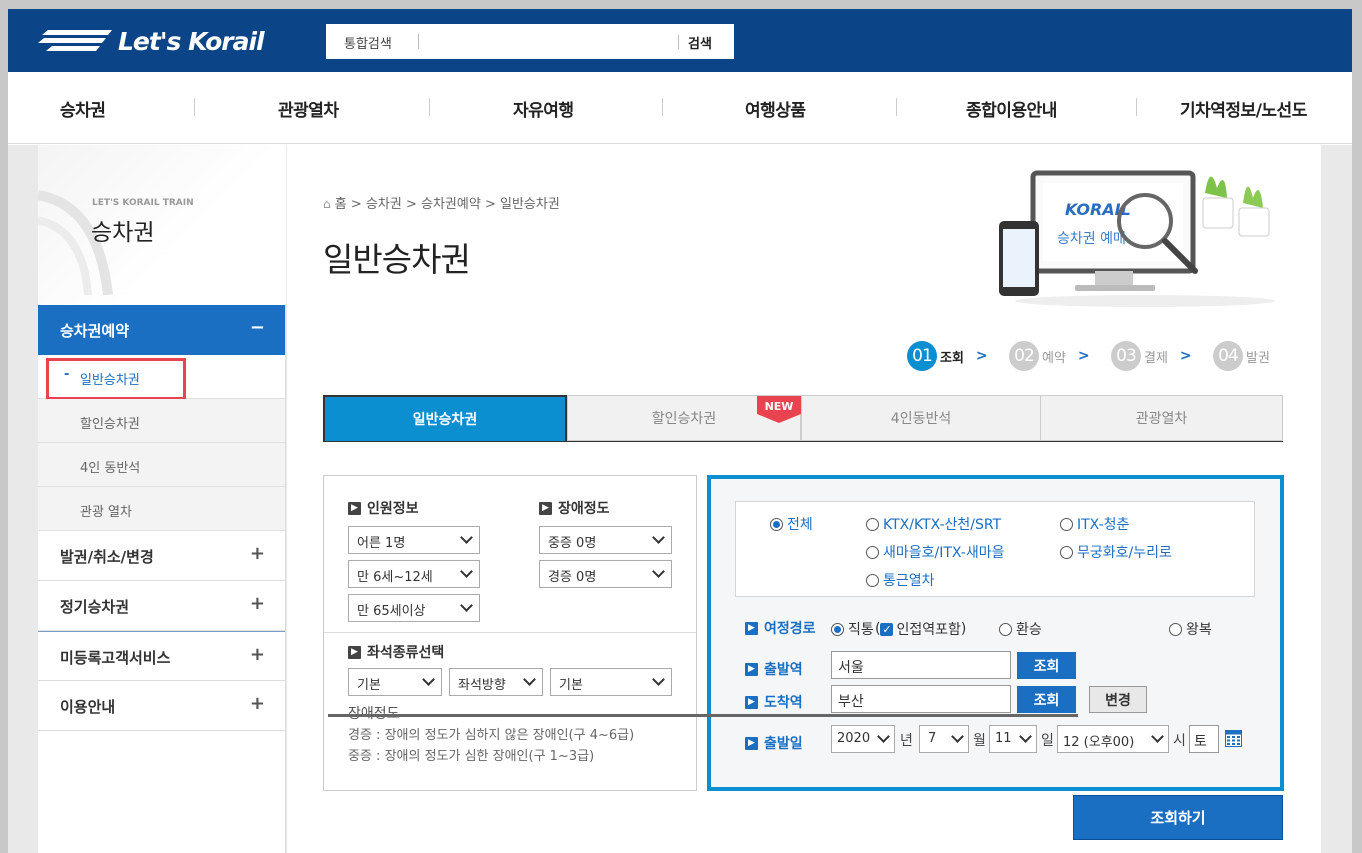 The height and width of the screenshot is (853, 1362). What do you see at coordinates (257, 327) in the screenshot?
I see `collapse-icon: −` at bounding box center [257, 327].